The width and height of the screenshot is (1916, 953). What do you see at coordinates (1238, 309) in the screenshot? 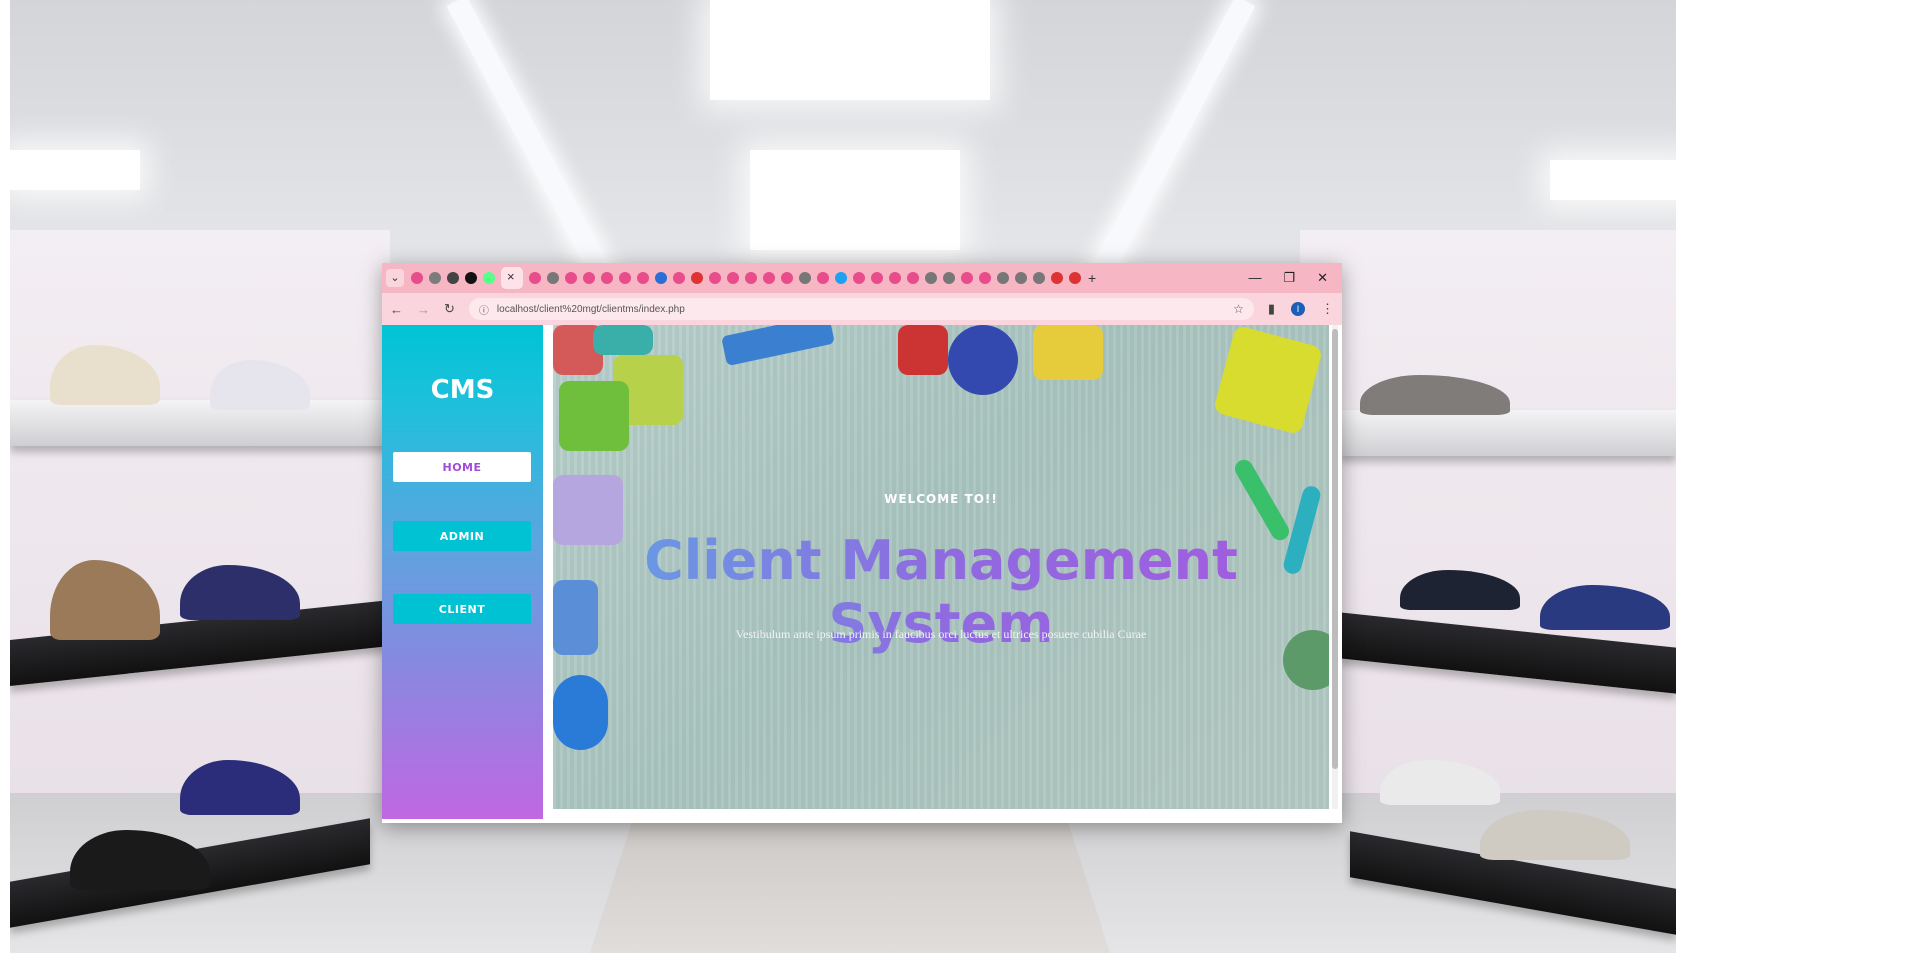
I see `bookmark-star-icon: ☆` at bounding box center [1238, 309].